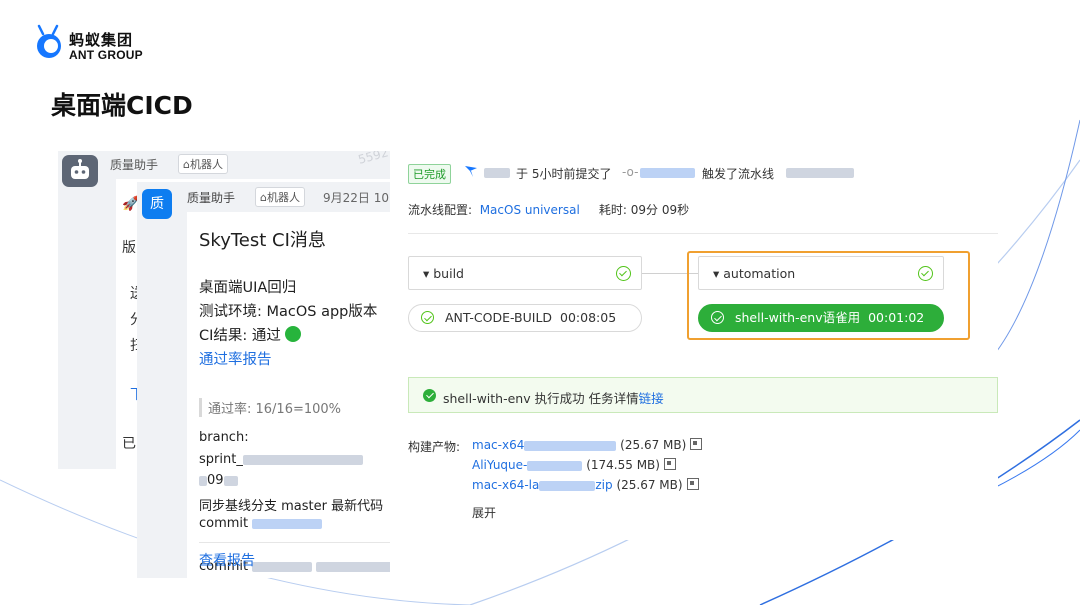  Describe the element at coordinates (106, 55) in the screenshot. I see `logo-text-en: ANT GROUP` at that location.